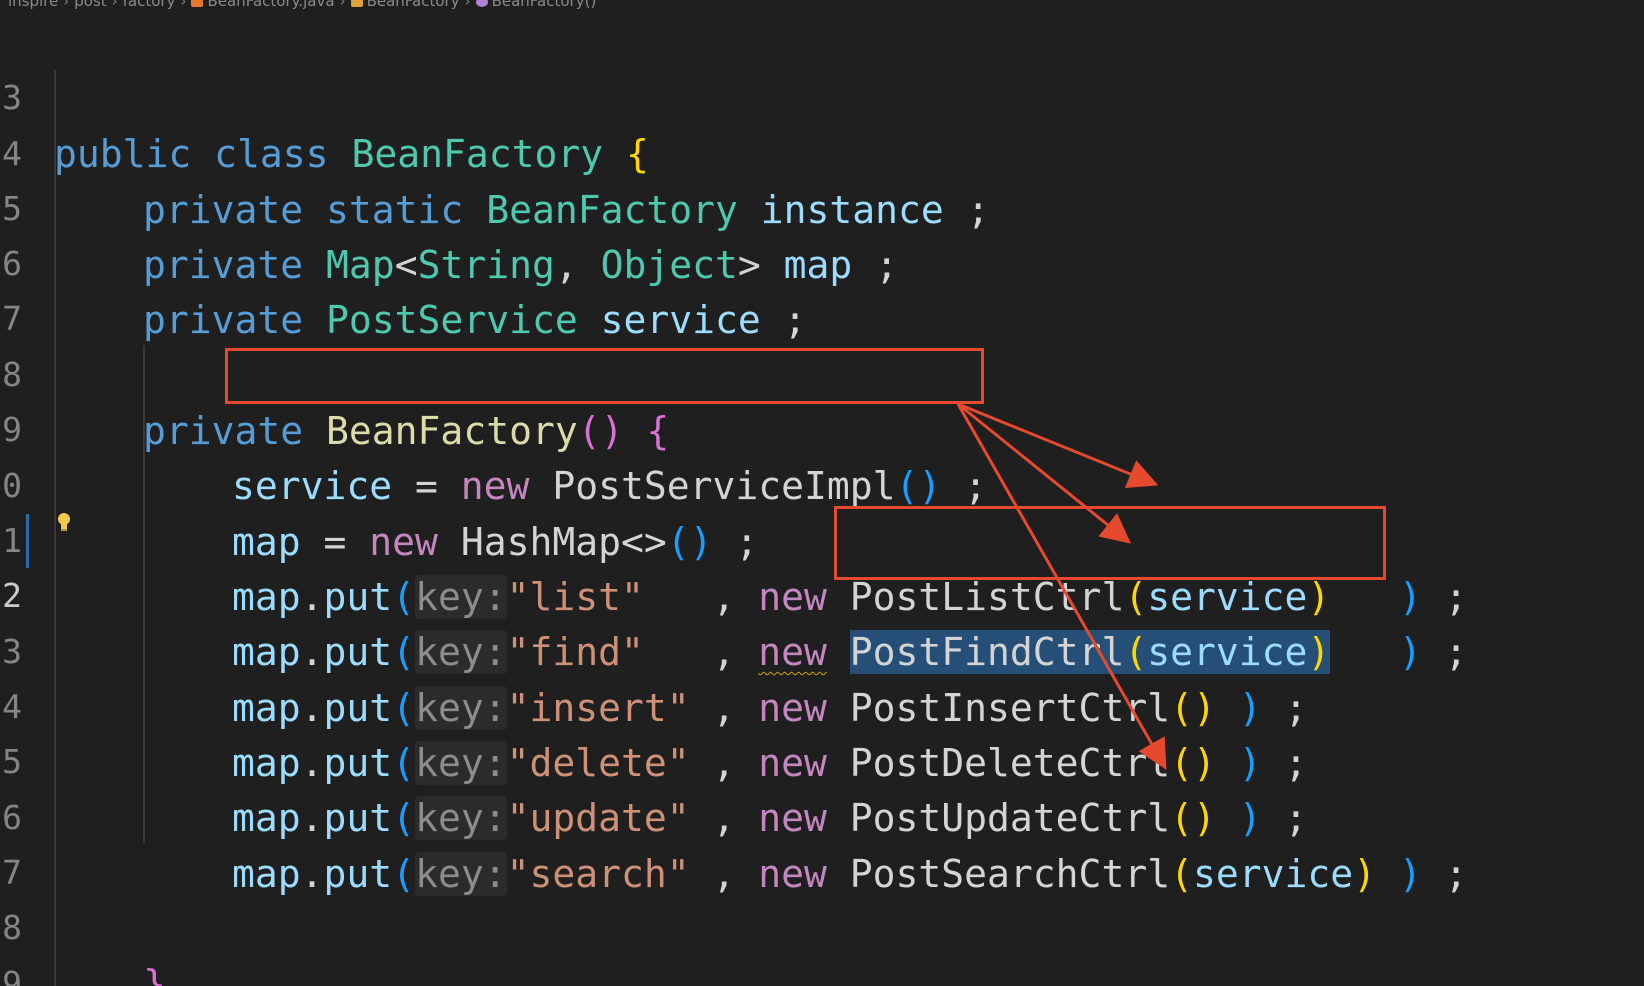  Describe the element at coordinates (149, 5) in the screenshot. I see `breadcrumb-item: factory` at that location.